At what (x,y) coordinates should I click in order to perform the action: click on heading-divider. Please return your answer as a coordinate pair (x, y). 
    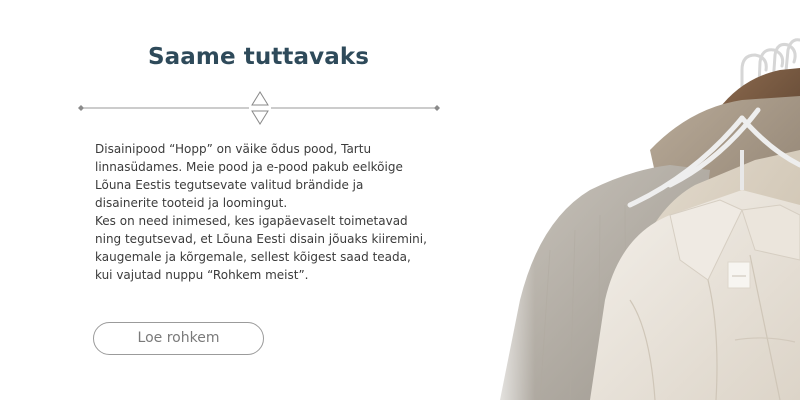
    Looking at the image, I should click on (259, 108).